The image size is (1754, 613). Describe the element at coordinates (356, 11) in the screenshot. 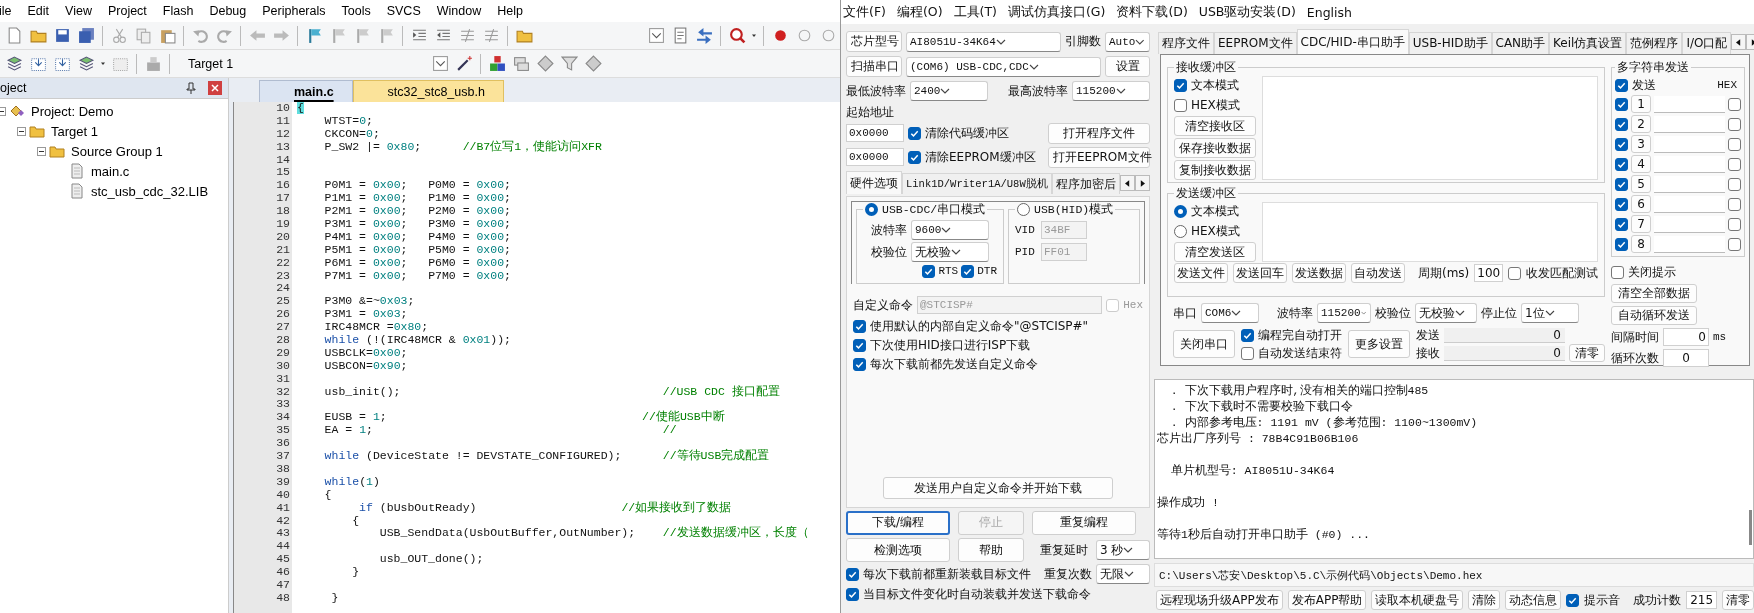

I see `menu-item: Tools` at that location.